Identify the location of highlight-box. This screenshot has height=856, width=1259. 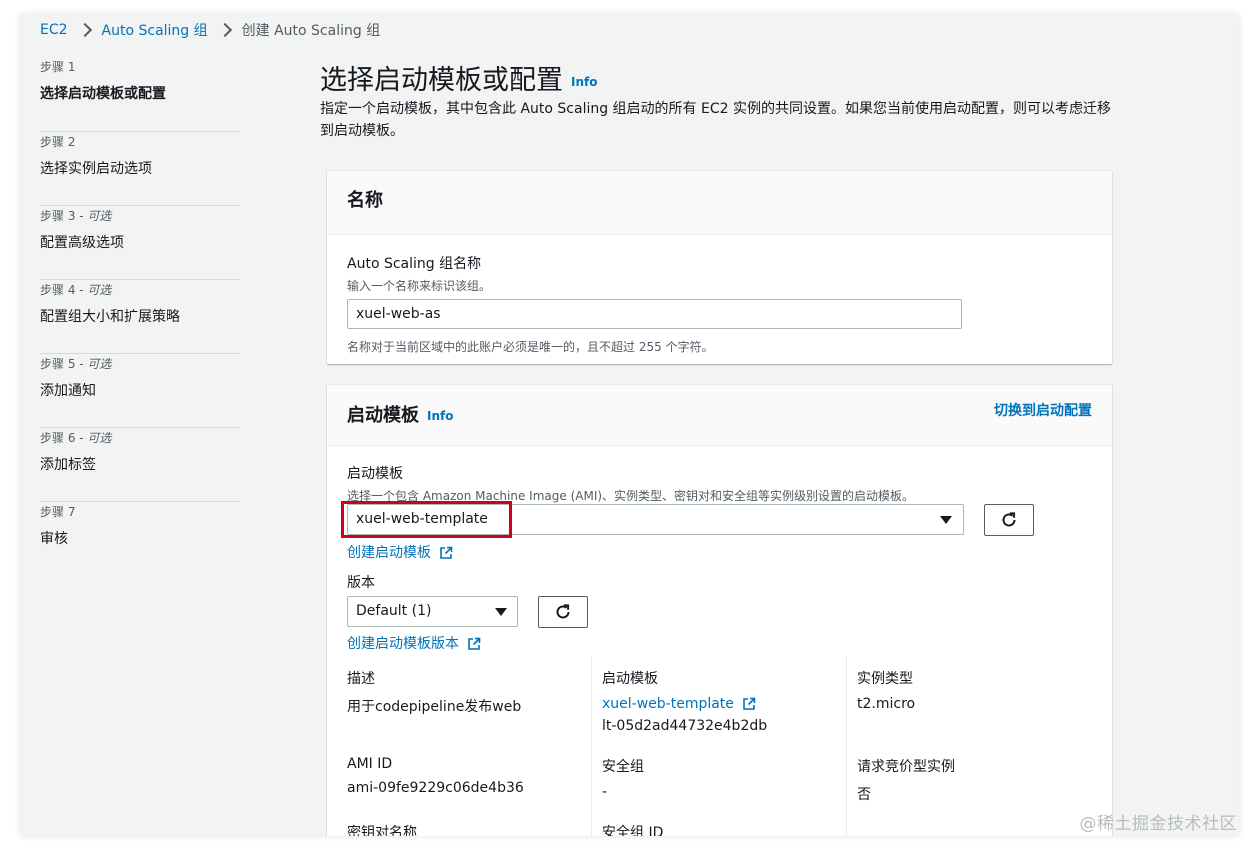
(426, 519).